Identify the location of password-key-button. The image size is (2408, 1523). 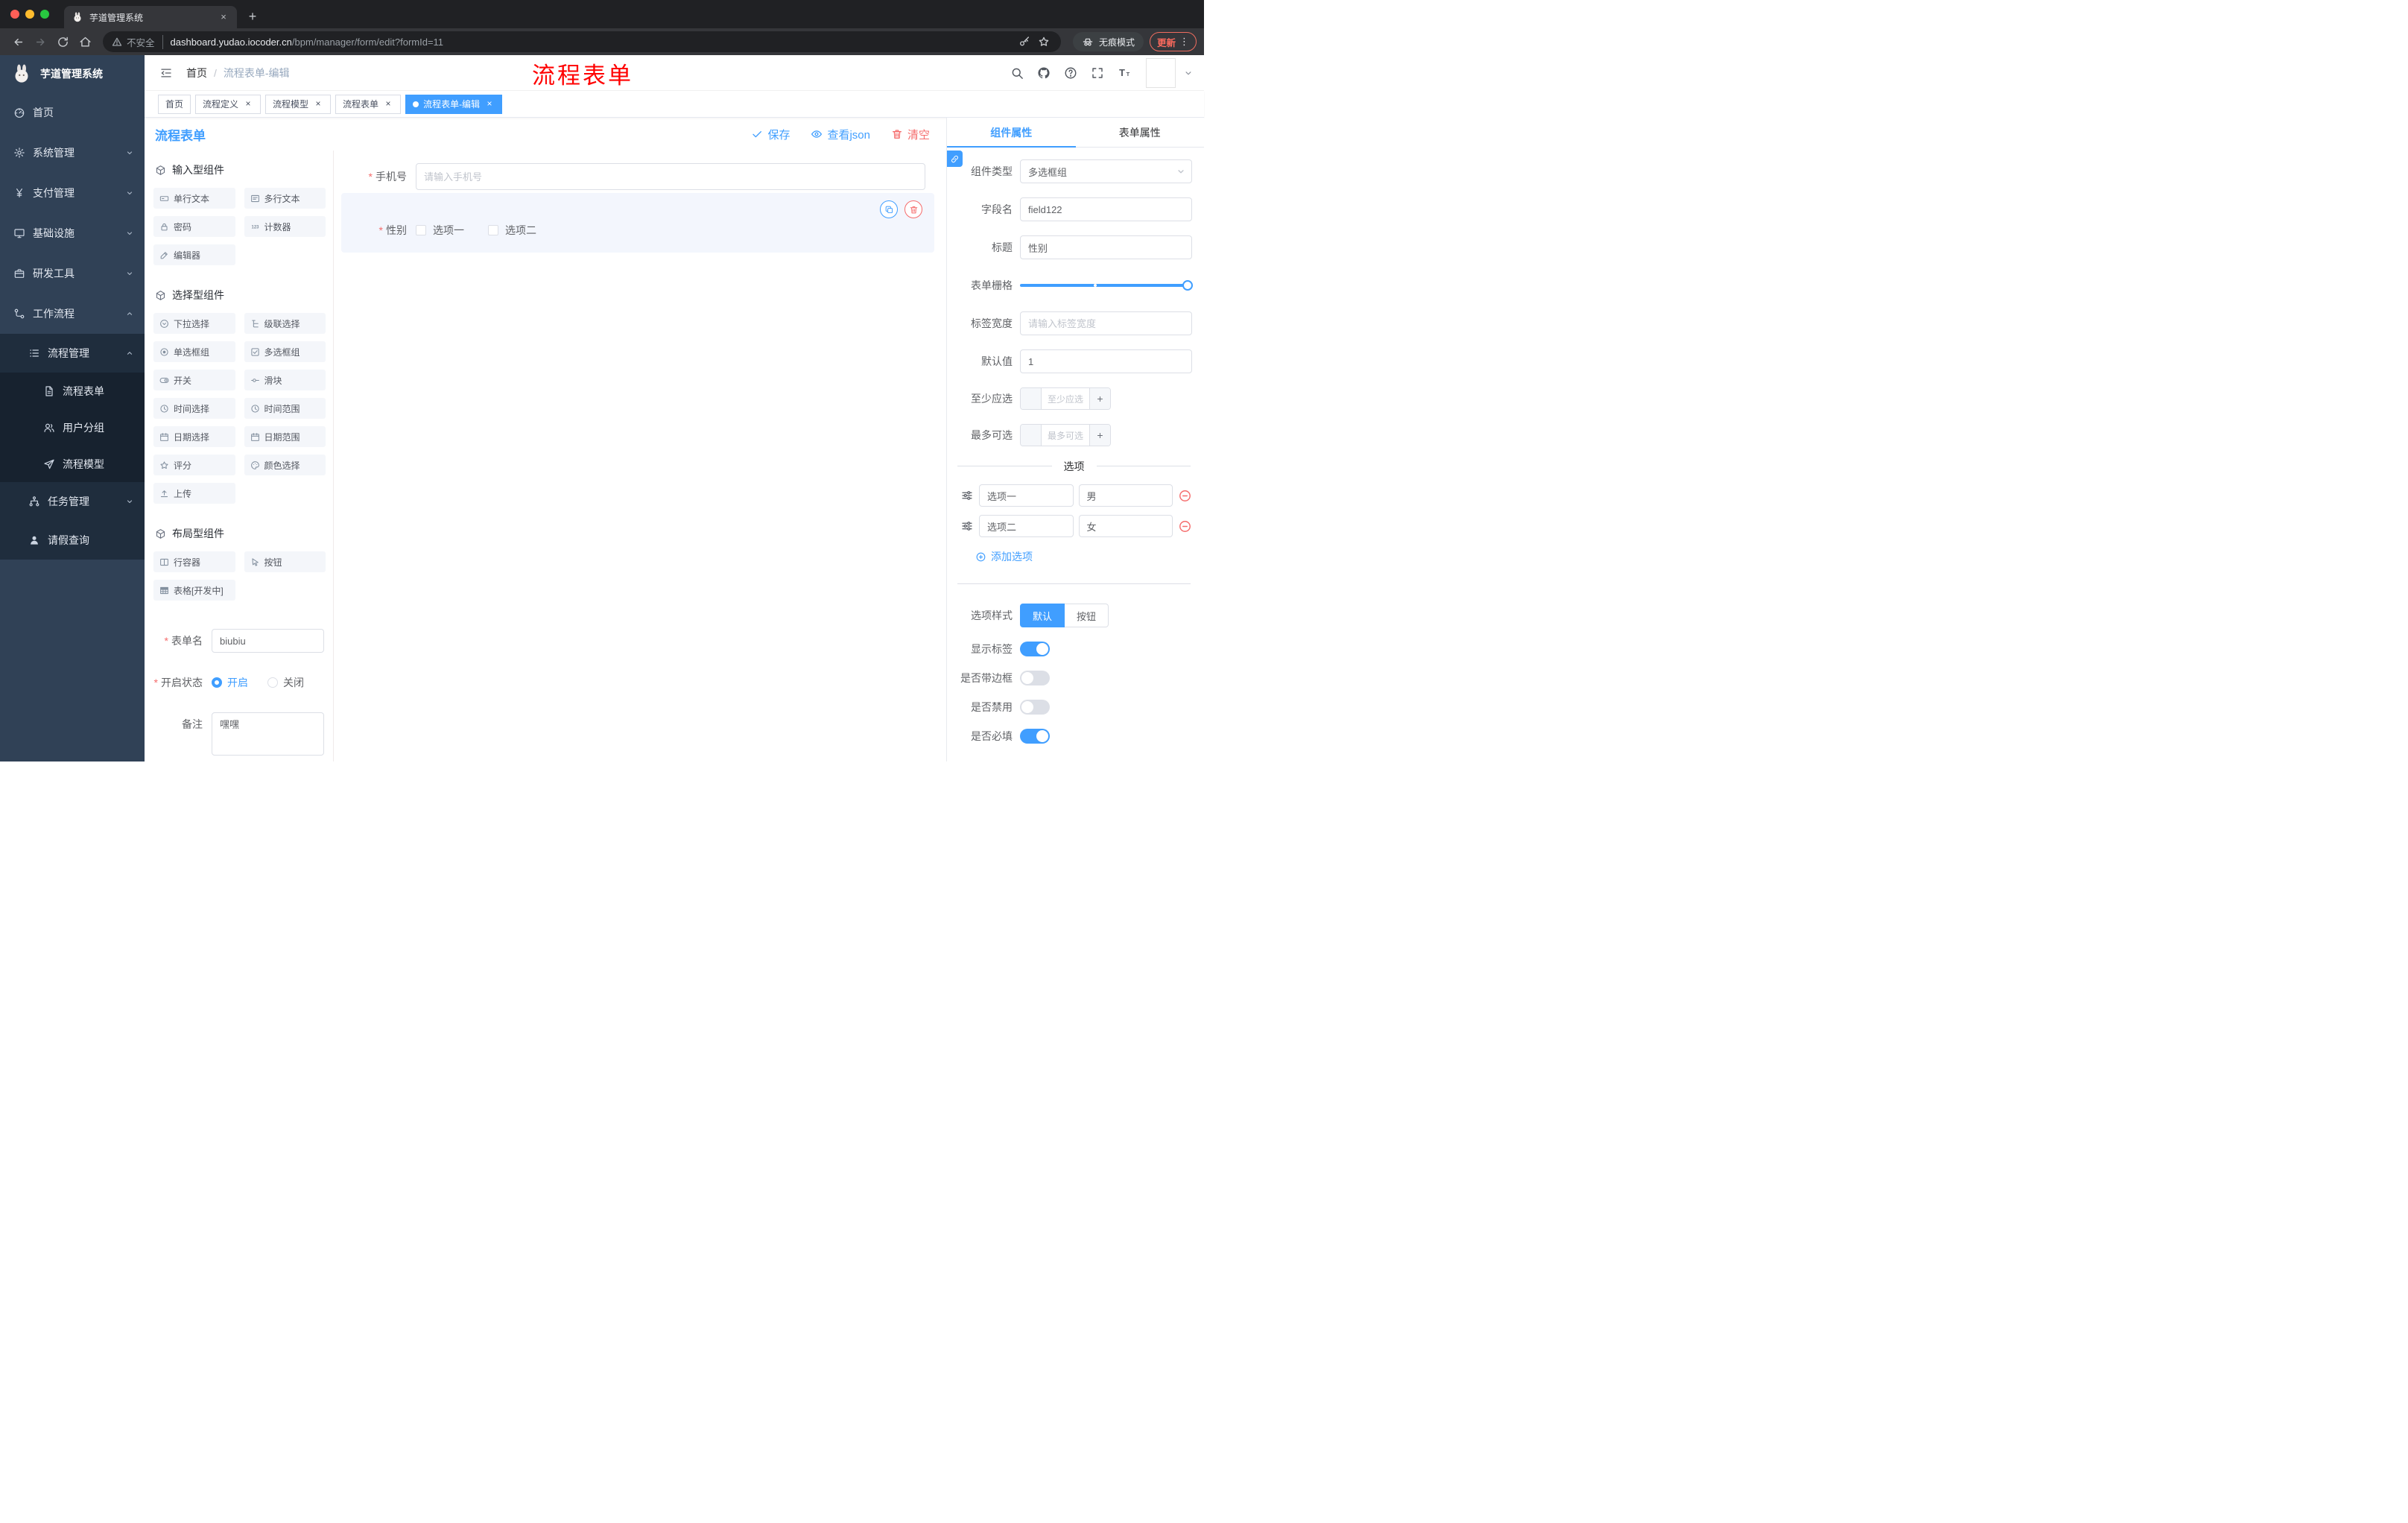
(1024, 41).